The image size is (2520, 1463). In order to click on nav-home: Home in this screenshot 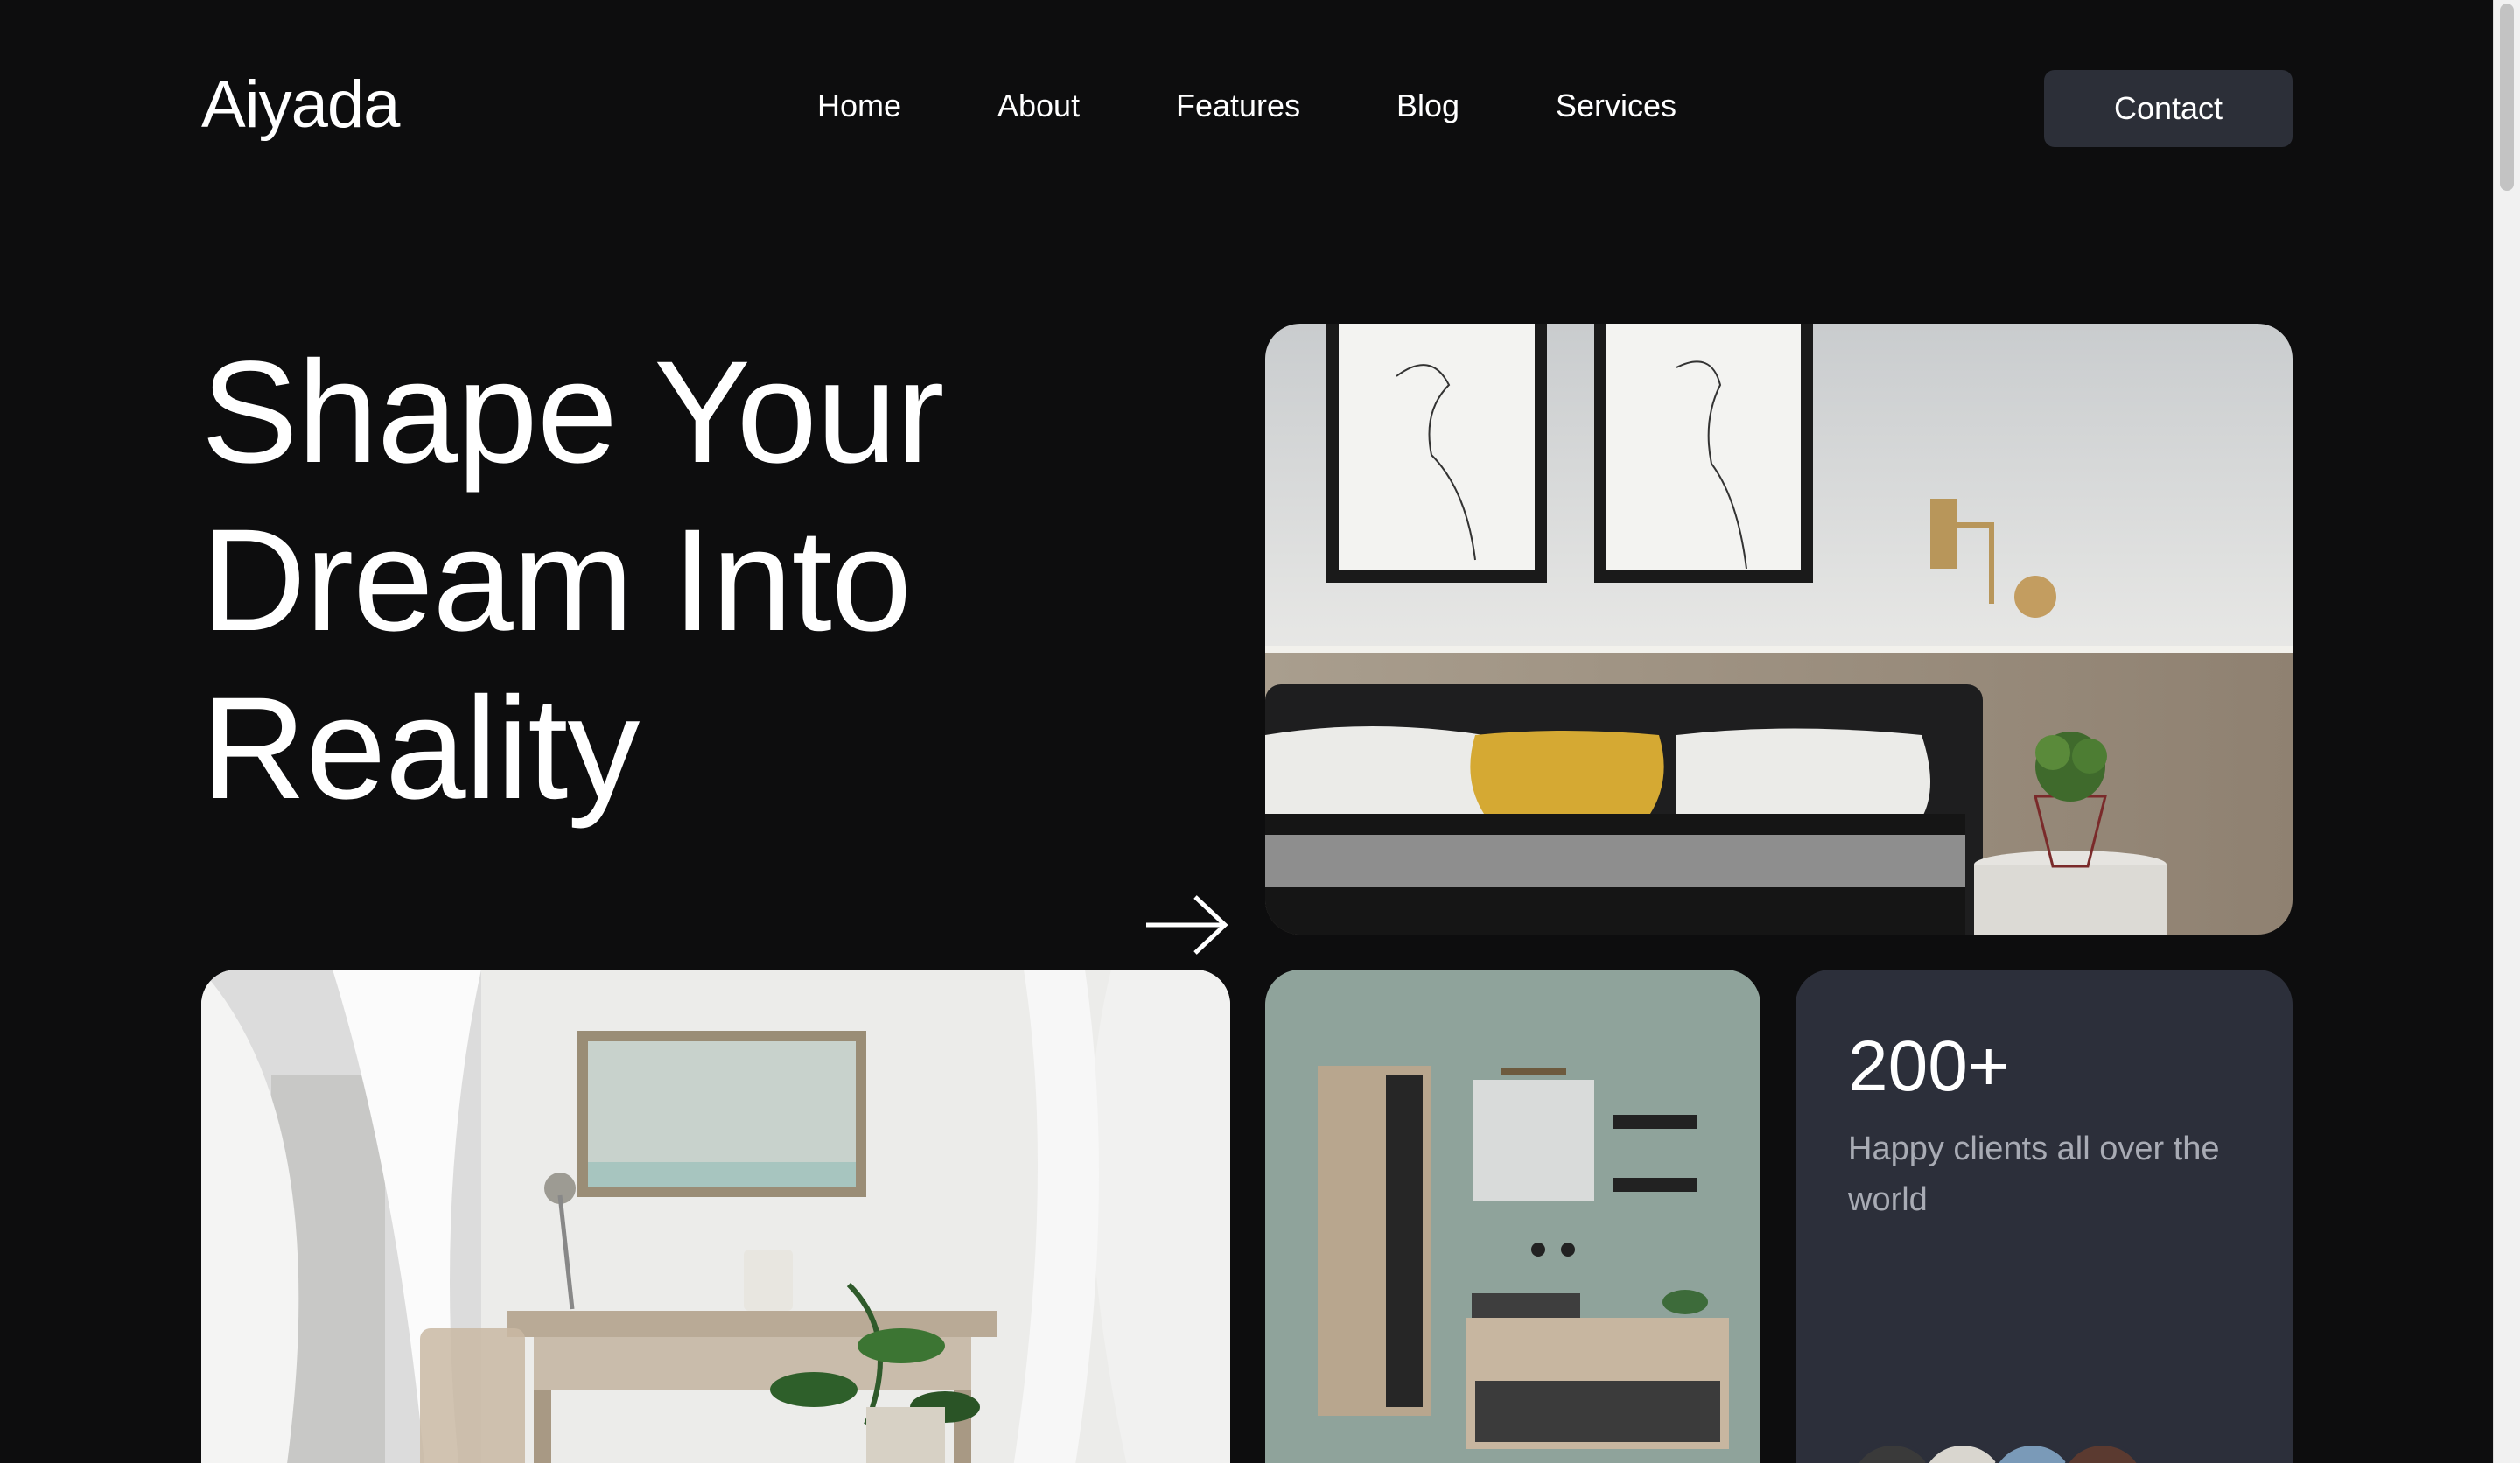, I will do `click(859, 106)`.